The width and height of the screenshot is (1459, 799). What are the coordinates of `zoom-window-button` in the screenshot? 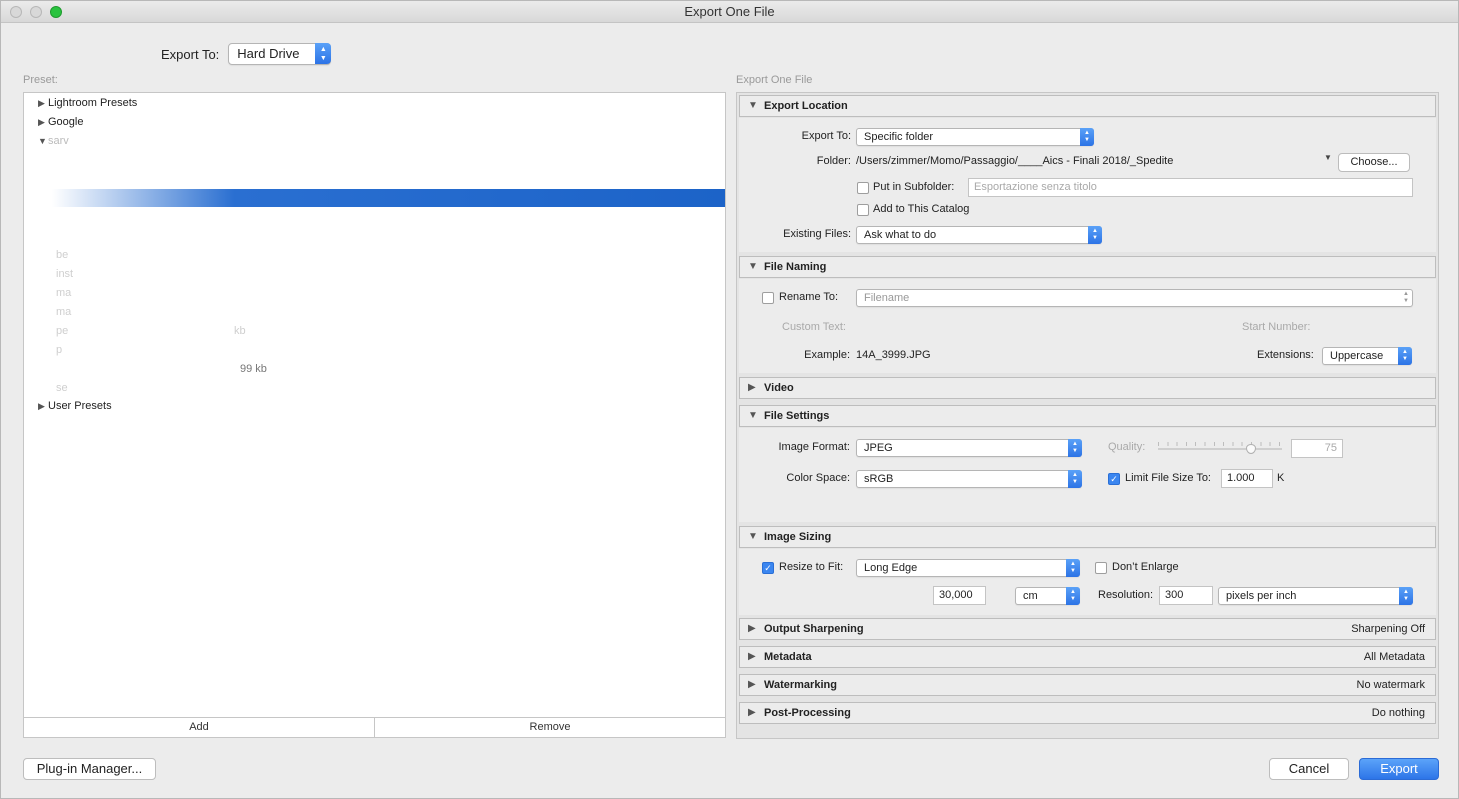 It's located at (56, 12).